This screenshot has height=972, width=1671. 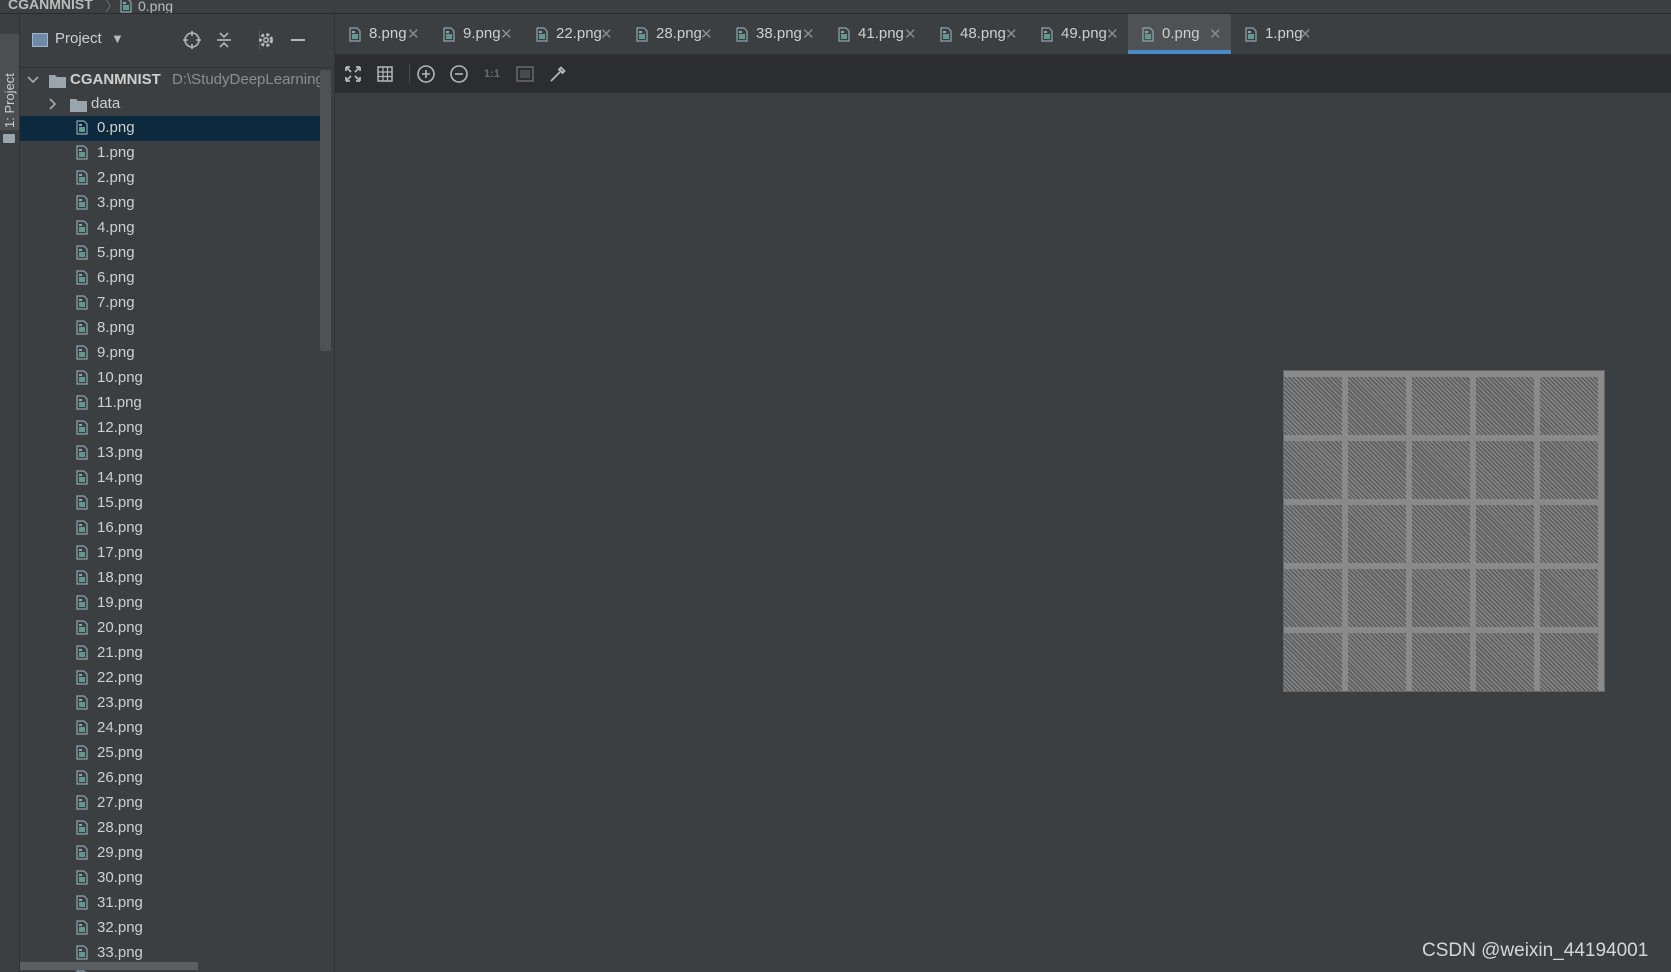 I want to click on editor-tab: 48.png ✕, so click(x=976, y=34).